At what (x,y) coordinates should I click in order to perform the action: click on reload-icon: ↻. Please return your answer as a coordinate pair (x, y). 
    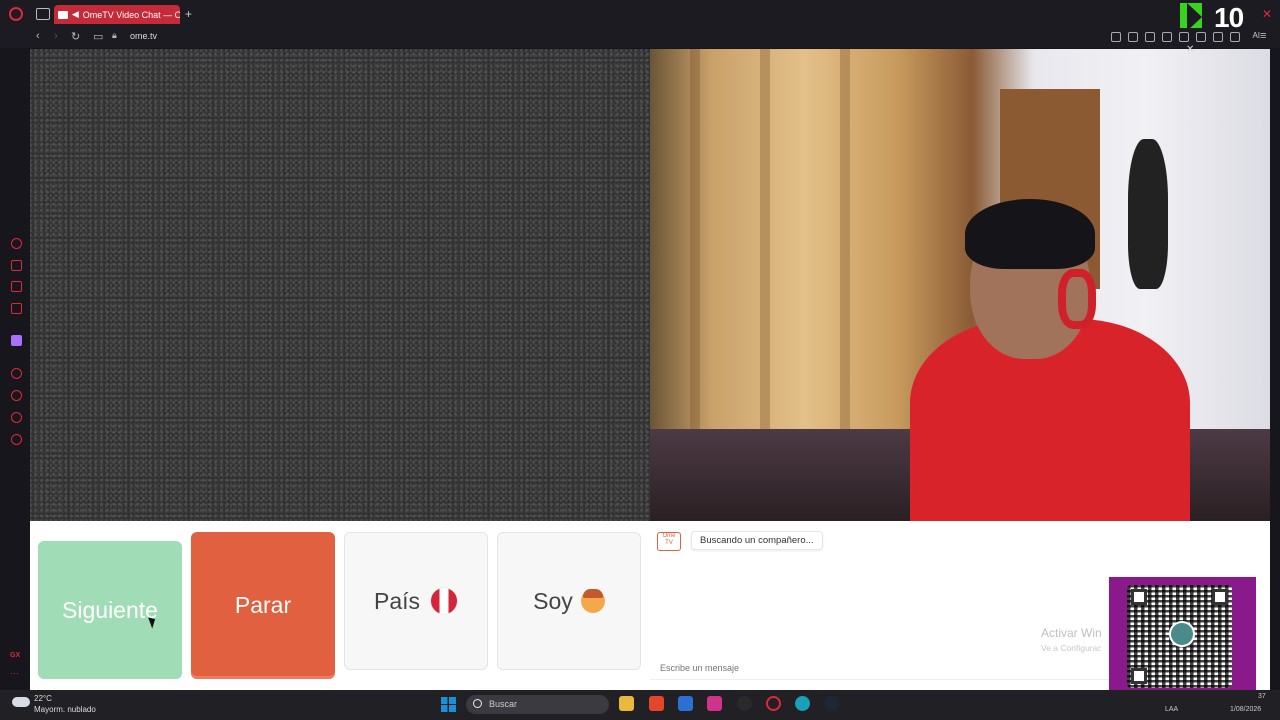
    Looking at the image, I should click on (75, 36).